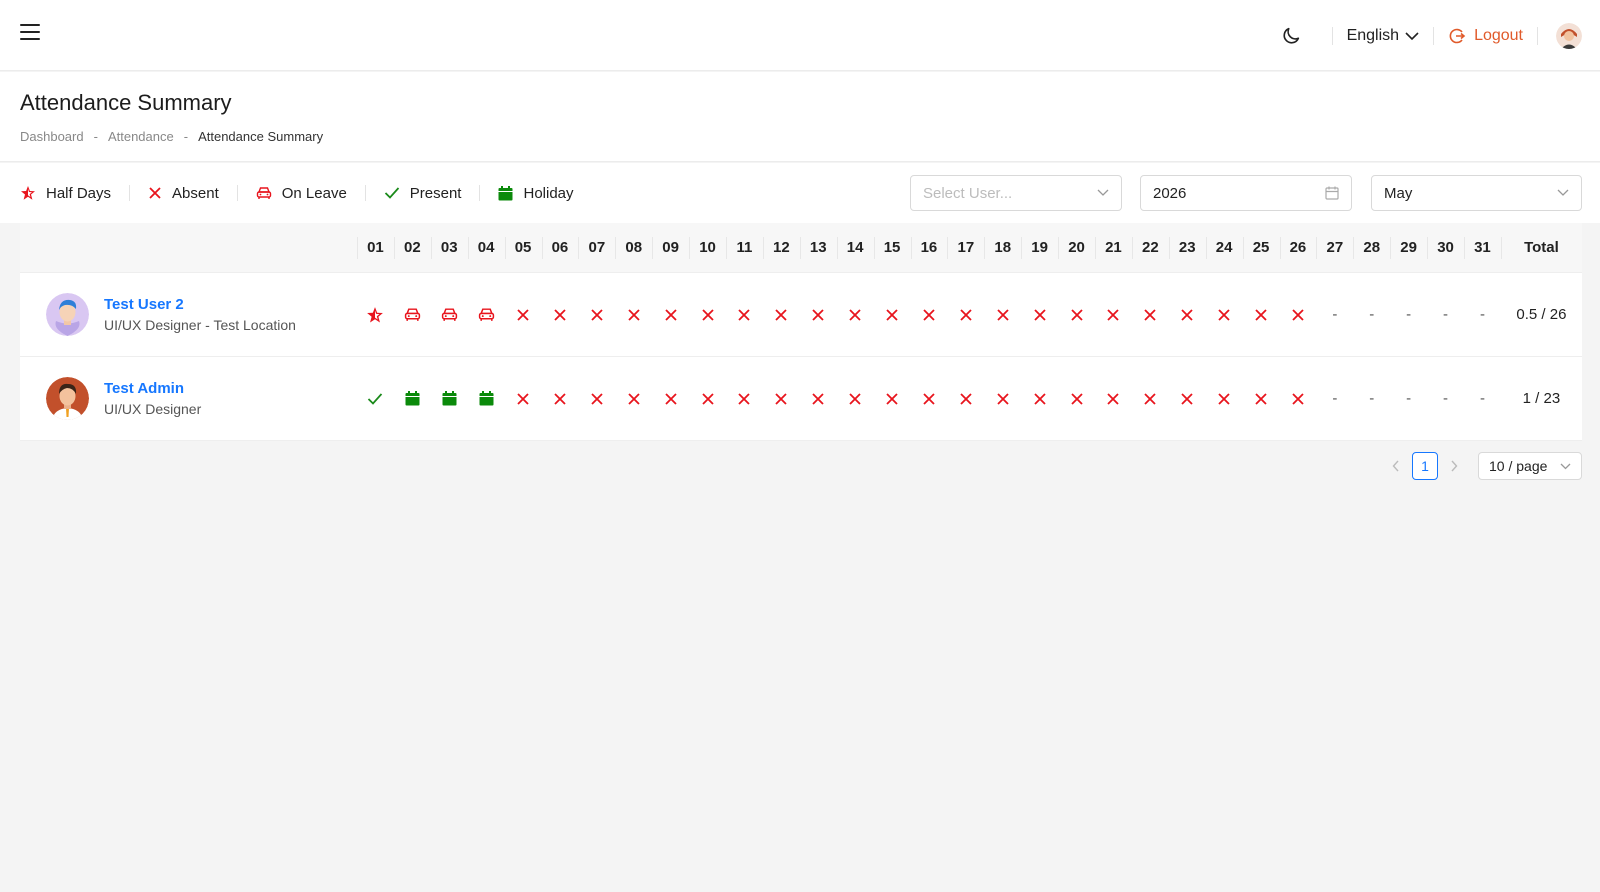  I want to click on day-column-header: 09, so click(670, 247).